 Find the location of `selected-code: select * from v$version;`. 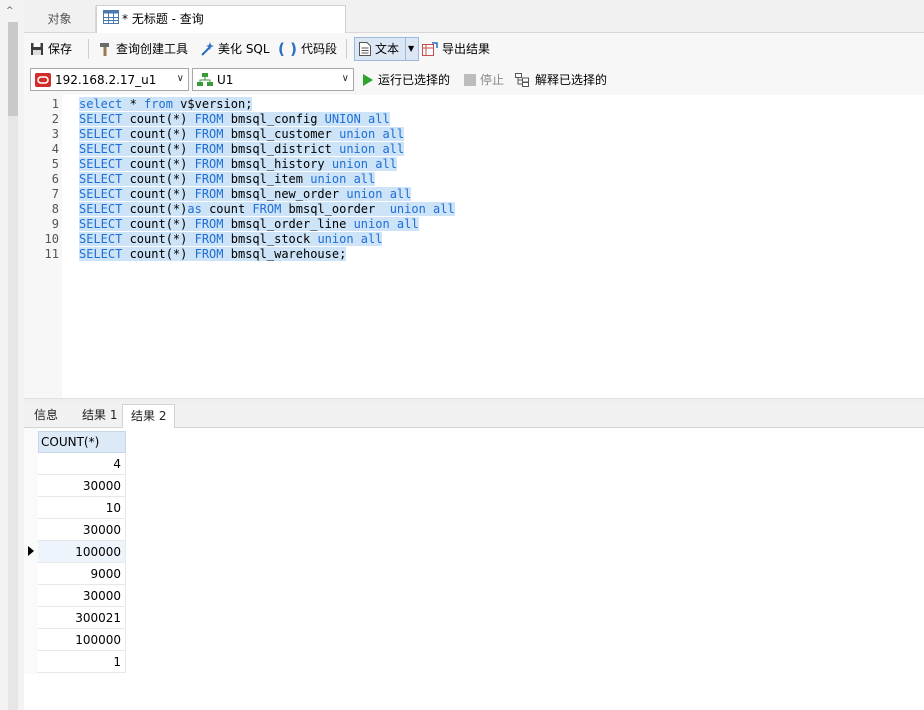

selected-code: select * from v$version; is located at coordinates (166, 104).